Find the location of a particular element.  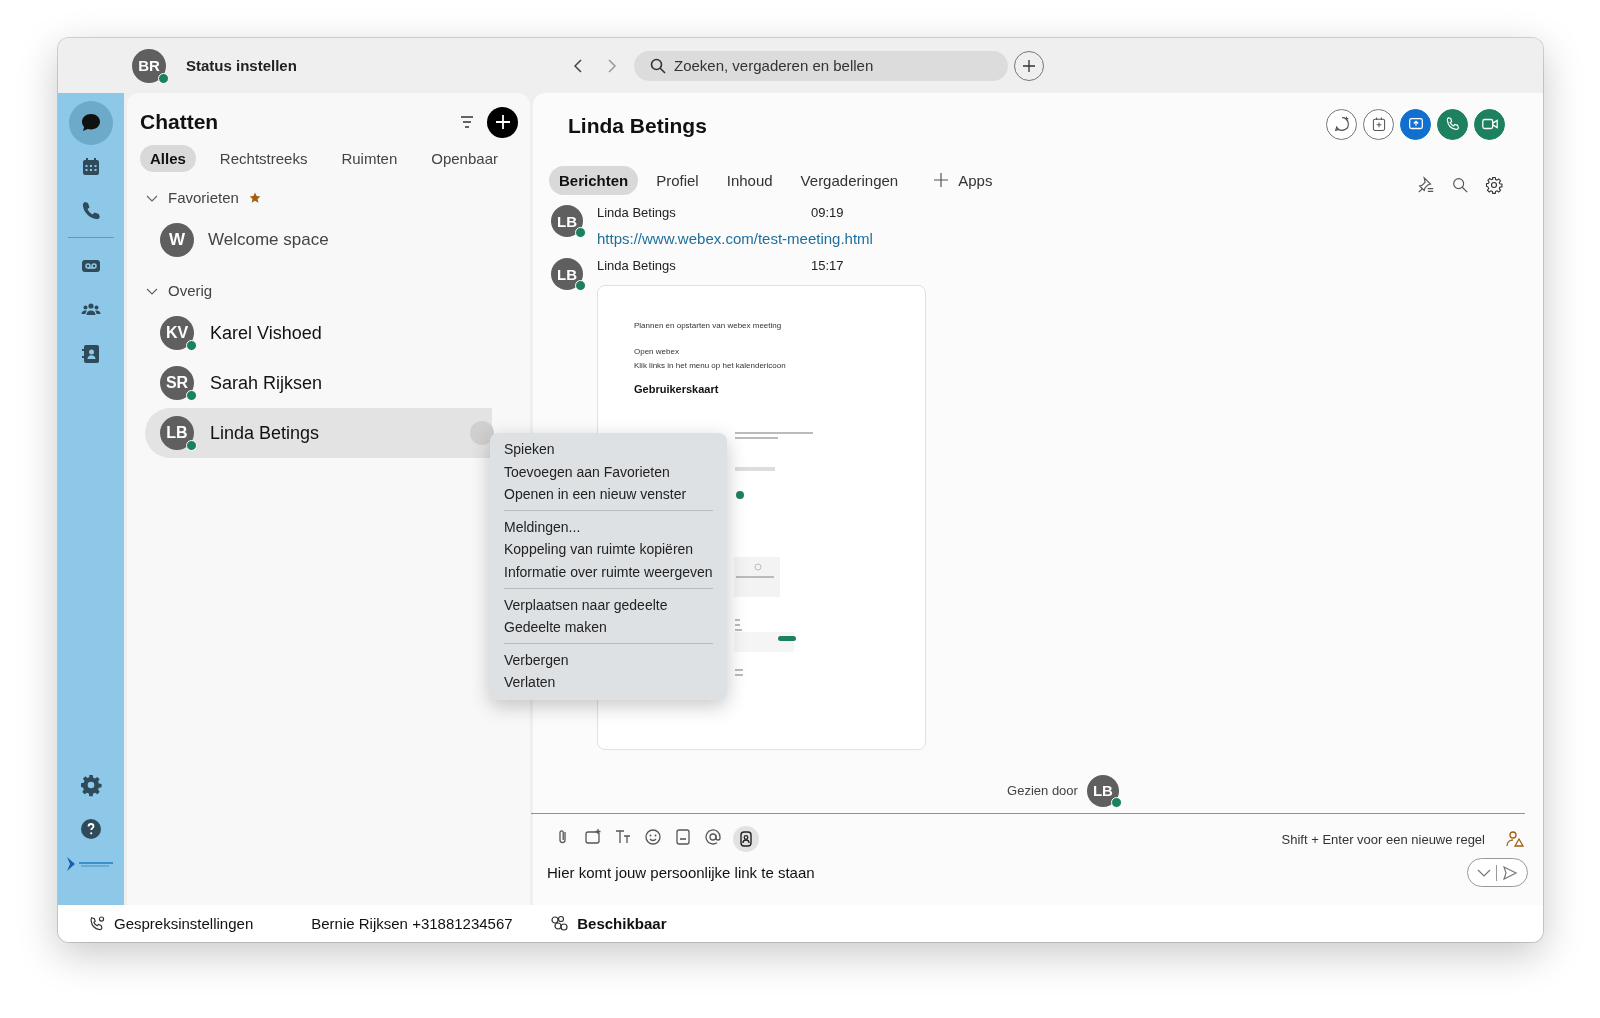

avatar: SR is located at coordinates (177, 383).